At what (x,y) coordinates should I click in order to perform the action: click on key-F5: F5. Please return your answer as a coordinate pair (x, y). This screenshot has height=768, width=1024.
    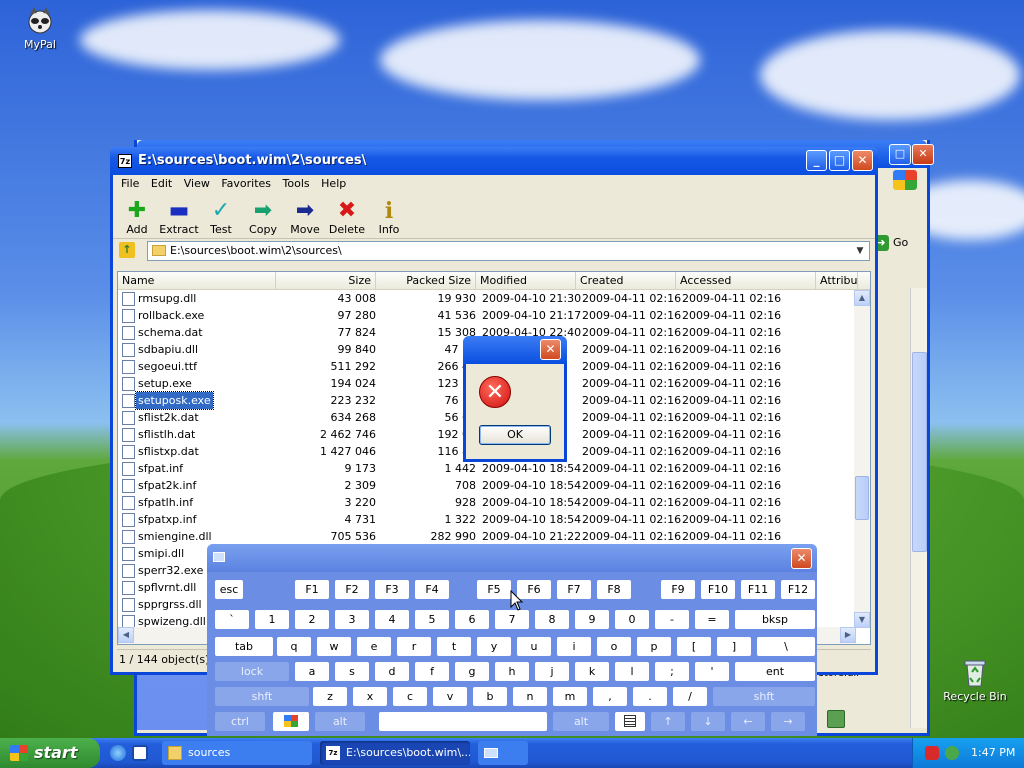
    Looking at the image, I should click on (494, 589).